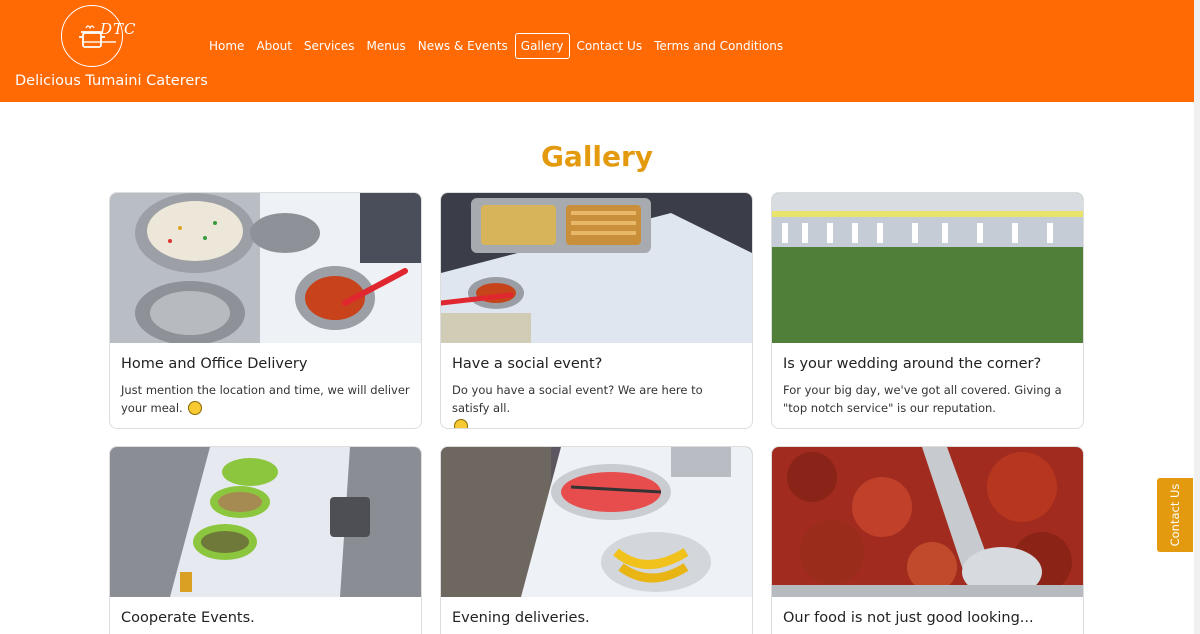 The height and width of the screenshot is (634, 1200). I want to click on logo-text: DTC, so click(118, 29).